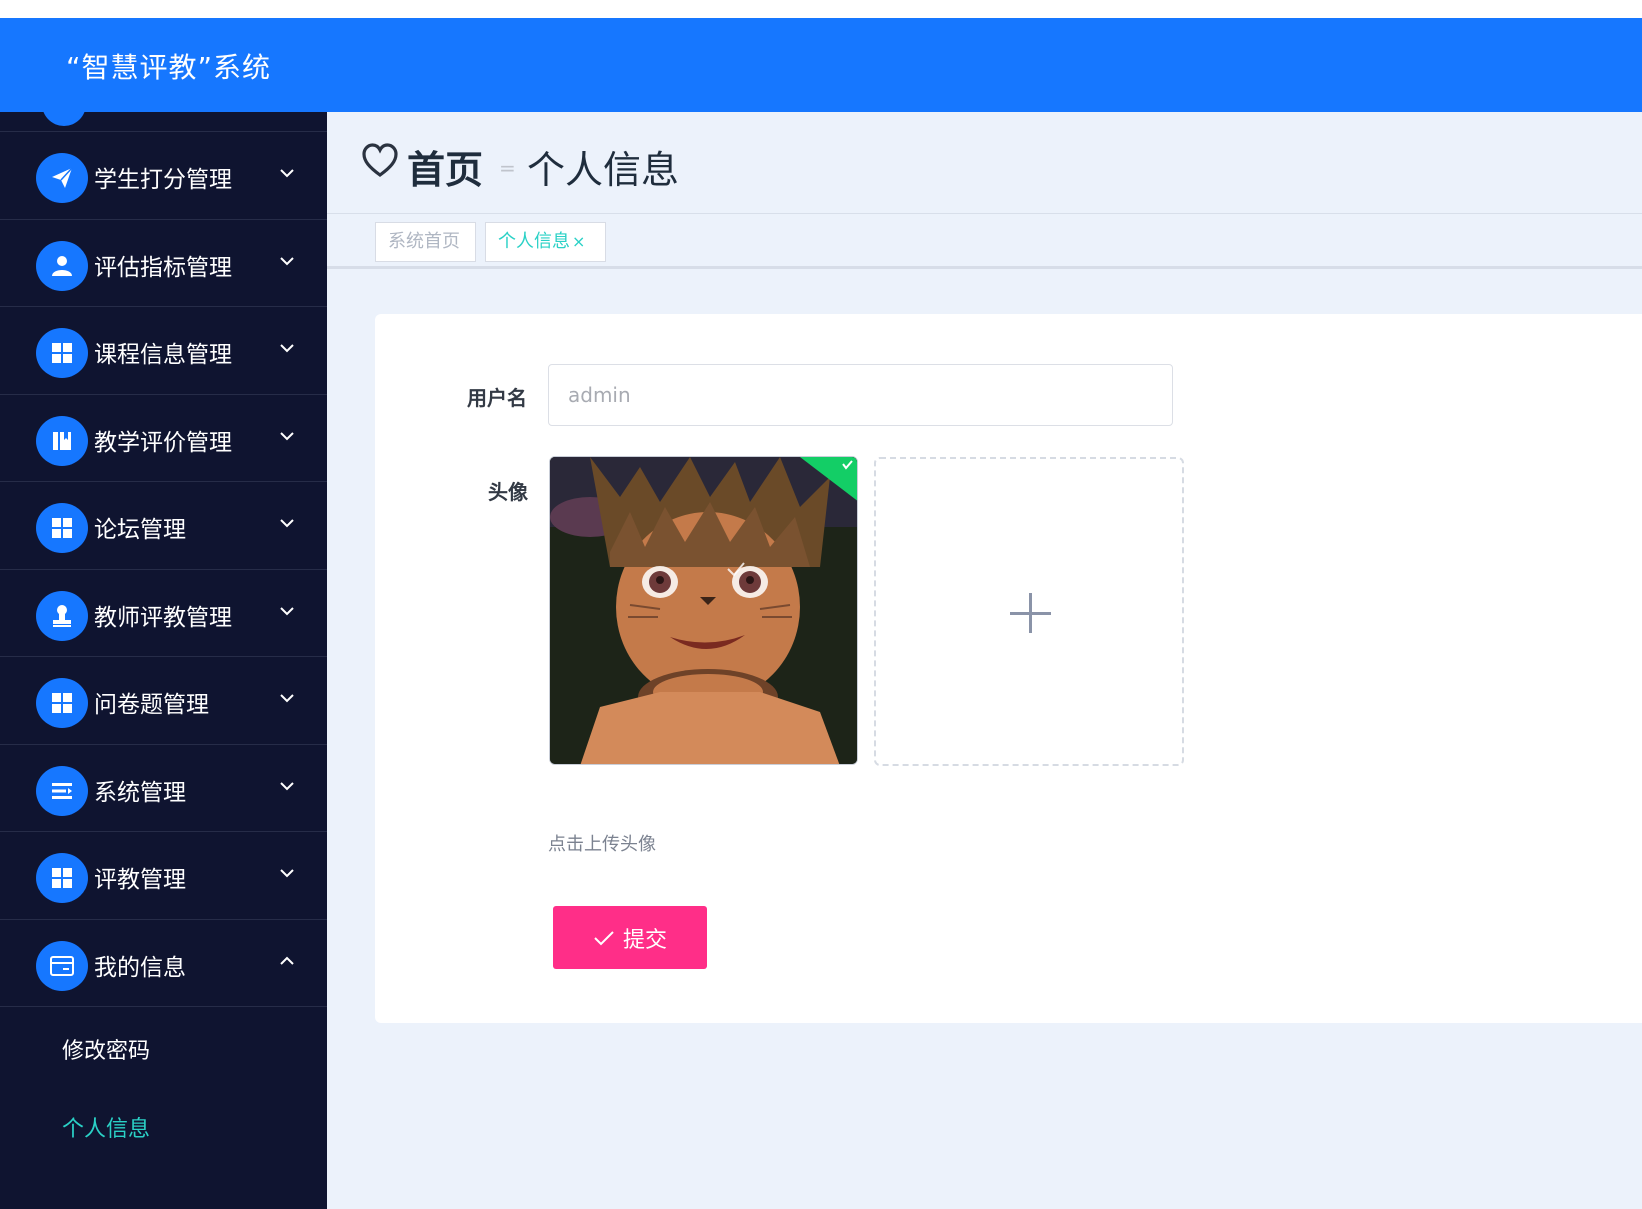 This screenshot has width=1642, height=1209. Describe the element at coordinates (62, 440) in the screenshot. I see `book-icon` at that location.